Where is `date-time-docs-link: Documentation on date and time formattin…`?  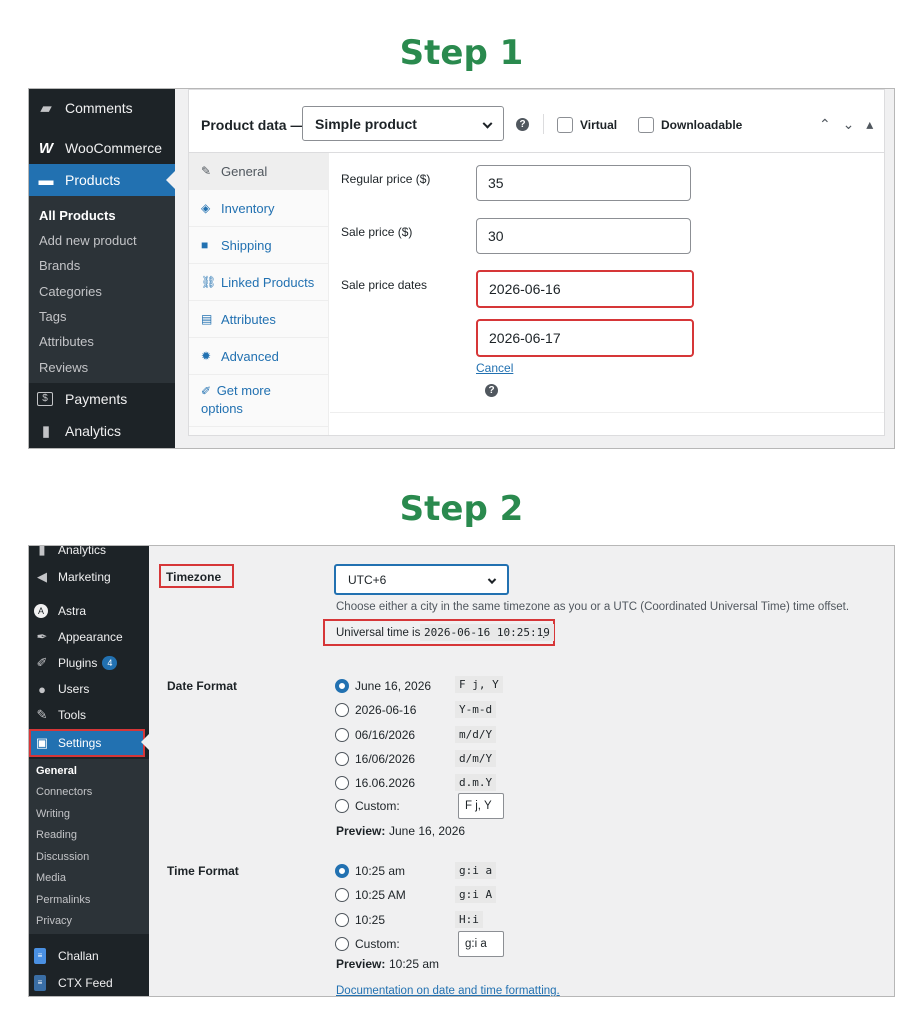
date-time-docs-link: Documentation on date and time formattin… is located at coordinates (448, 990).